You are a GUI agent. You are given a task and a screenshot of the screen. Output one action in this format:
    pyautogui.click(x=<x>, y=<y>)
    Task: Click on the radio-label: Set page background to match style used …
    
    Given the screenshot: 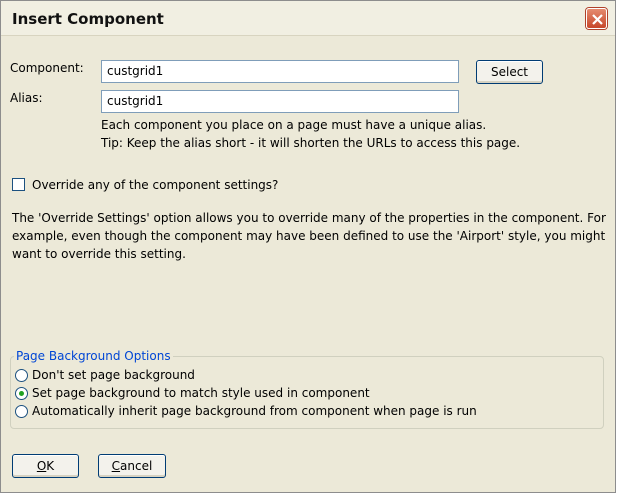 What is the action you would take?
    pyautogui.click(x=201, y=393)
    